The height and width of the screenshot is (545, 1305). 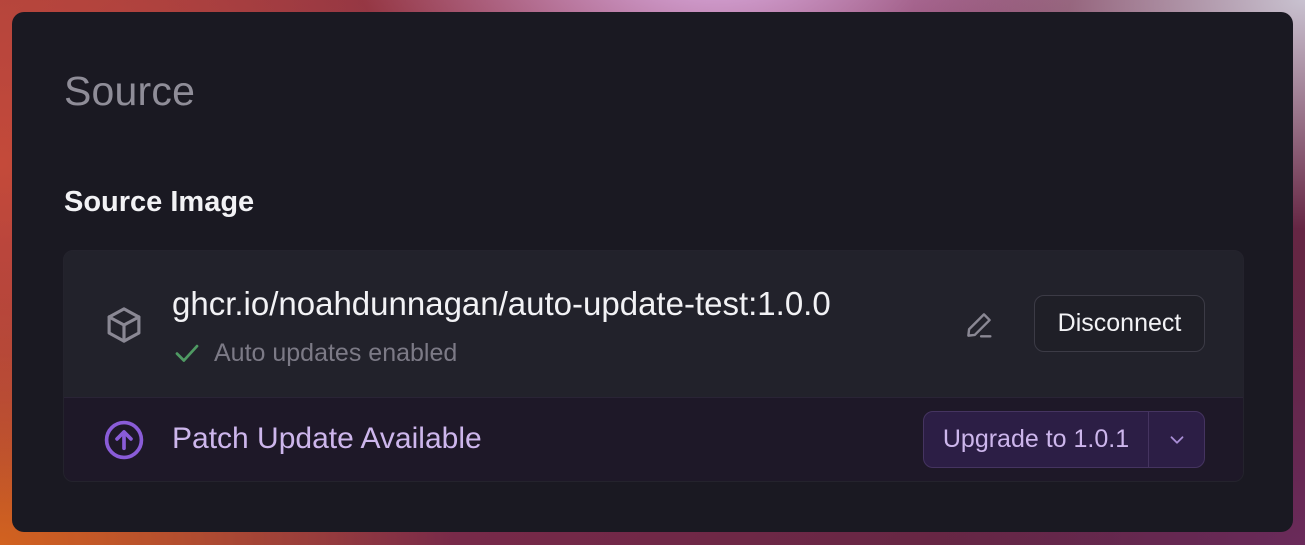 I want to click on auto-update-status: Auto updates enabled, so click(x=314, y=353).